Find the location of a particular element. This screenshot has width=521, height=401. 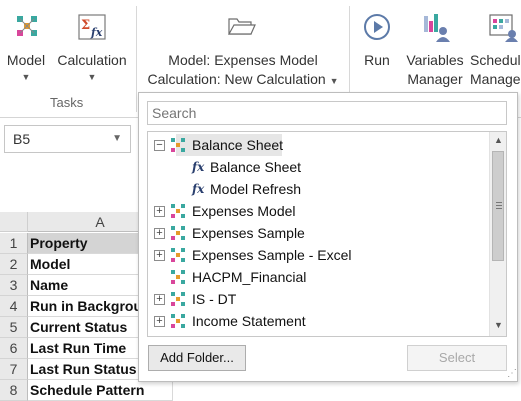

table-cell: Schedule Pattern is located at coordinates (100, 390).